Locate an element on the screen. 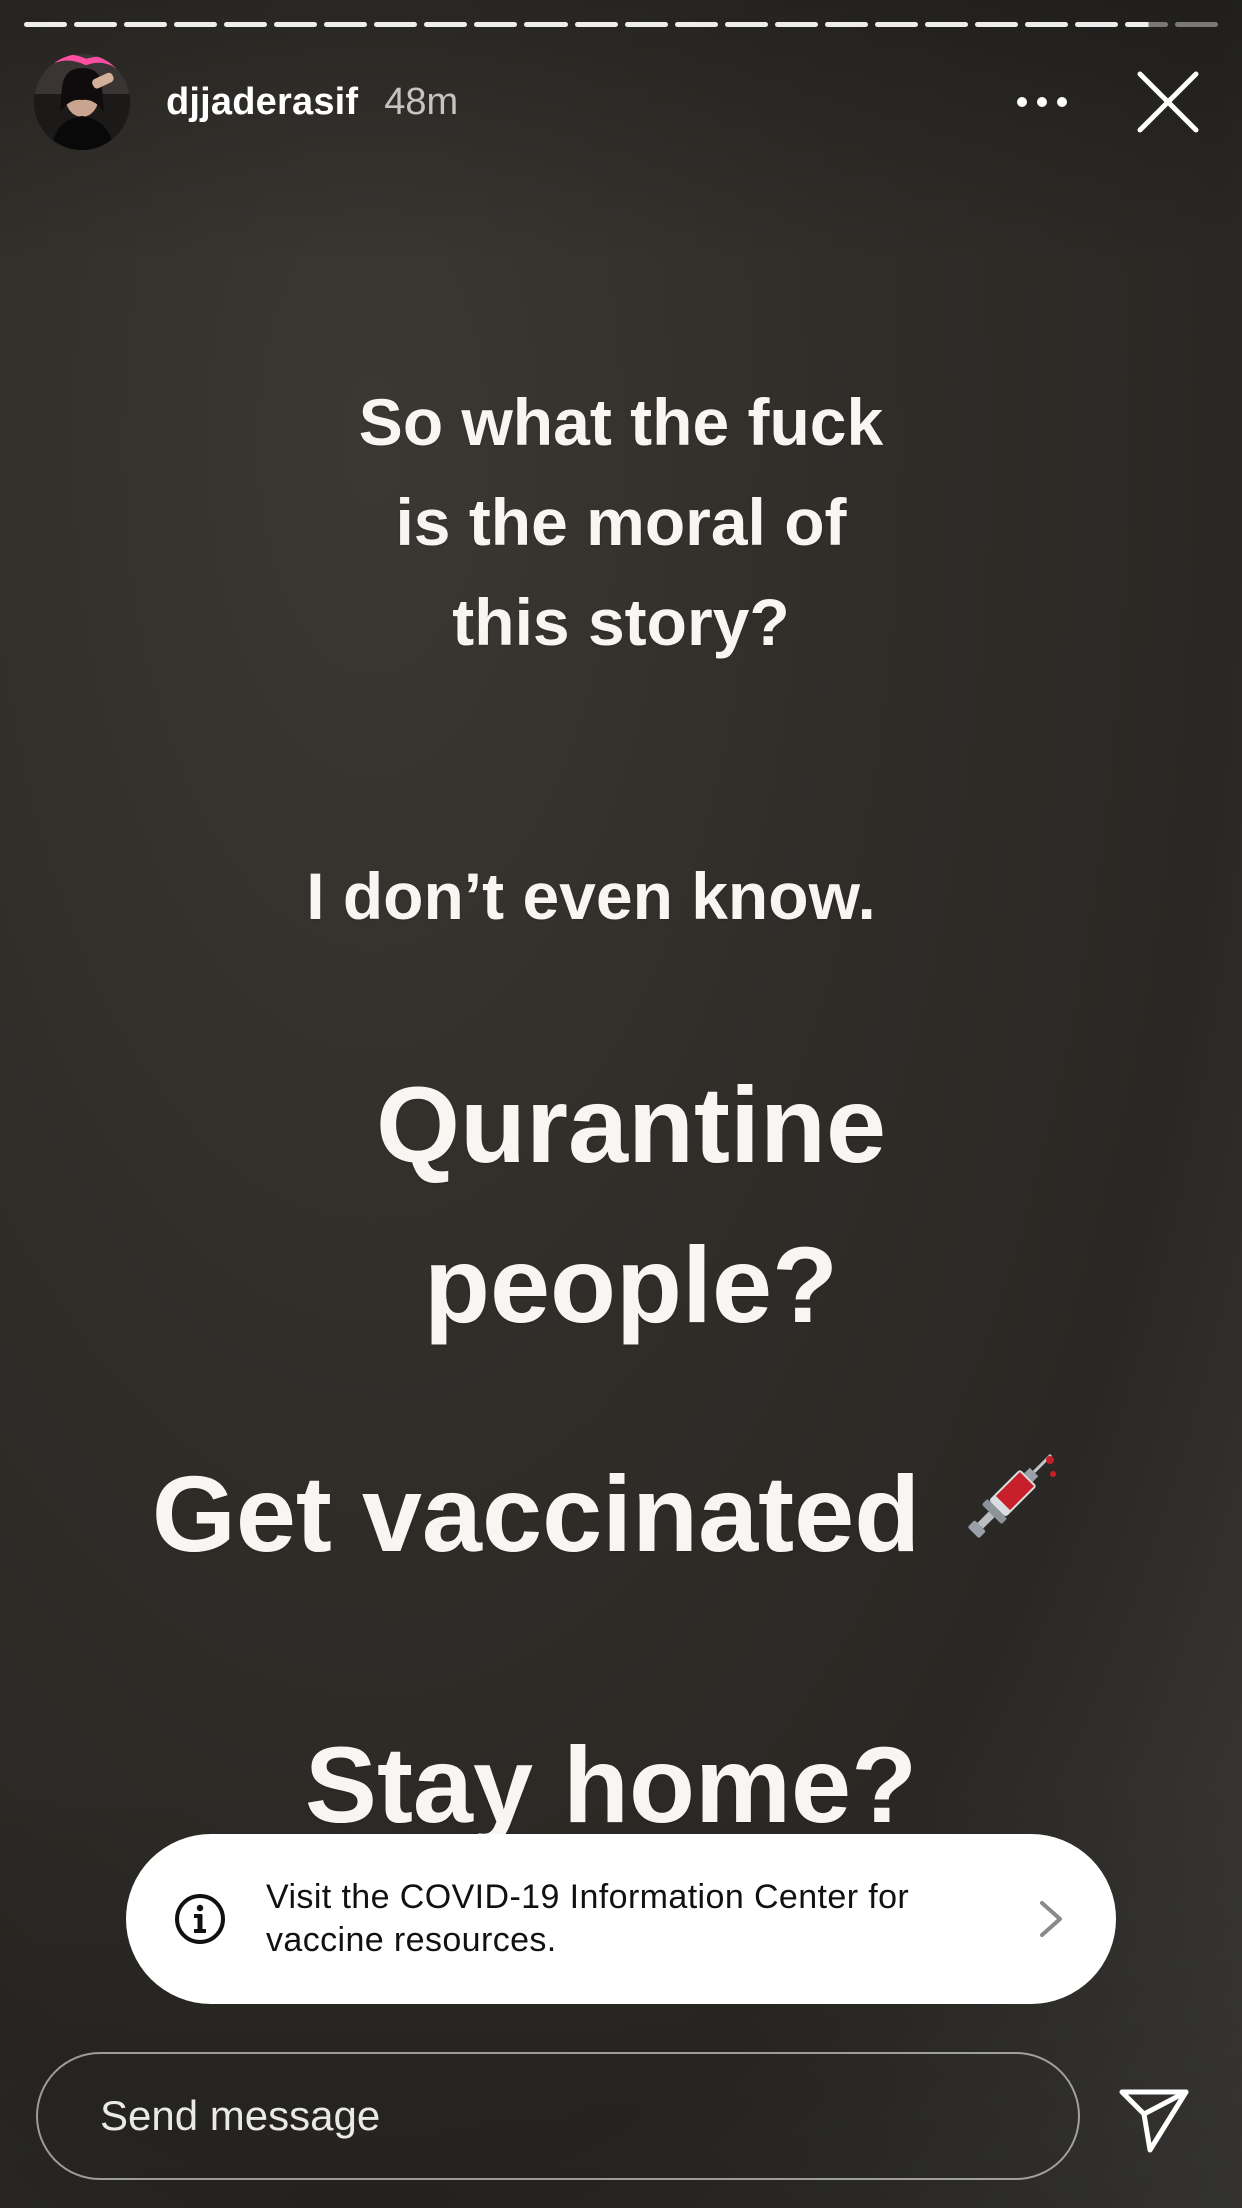 This screenshot has width=1242, height=2208. close-icon is located at coordinates (1168, 102).